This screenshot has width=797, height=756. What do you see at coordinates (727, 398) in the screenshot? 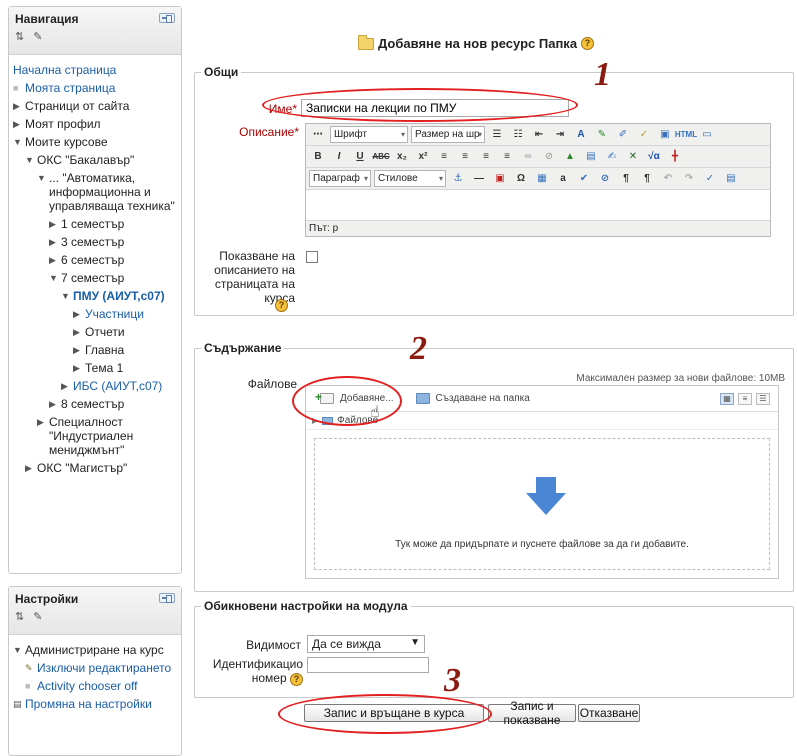
I see `icon-view-icon: ▦` at bounding box center [727, 398].